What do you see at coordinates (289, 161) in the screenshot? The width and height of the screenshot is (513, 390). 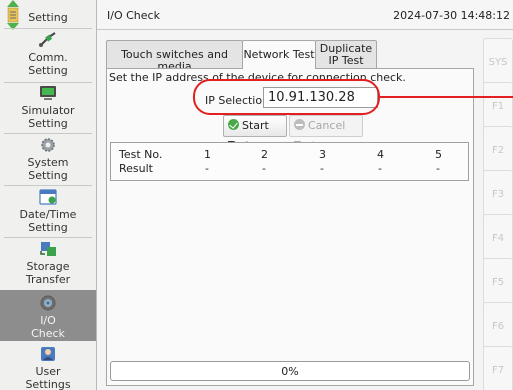 I see `results-table: Test No. Result 1 2 3 4 5 - - - - -` at bounding box center [289, 161].